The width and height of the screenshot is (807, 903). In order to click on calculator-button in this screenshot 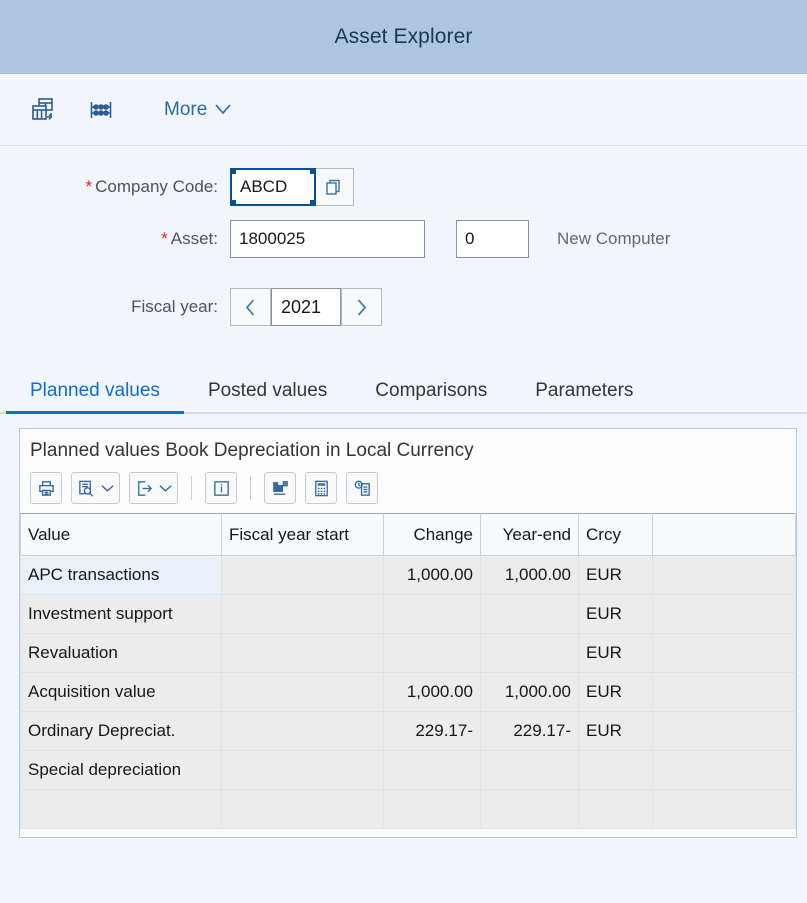, I will do `click(321, 488)`.